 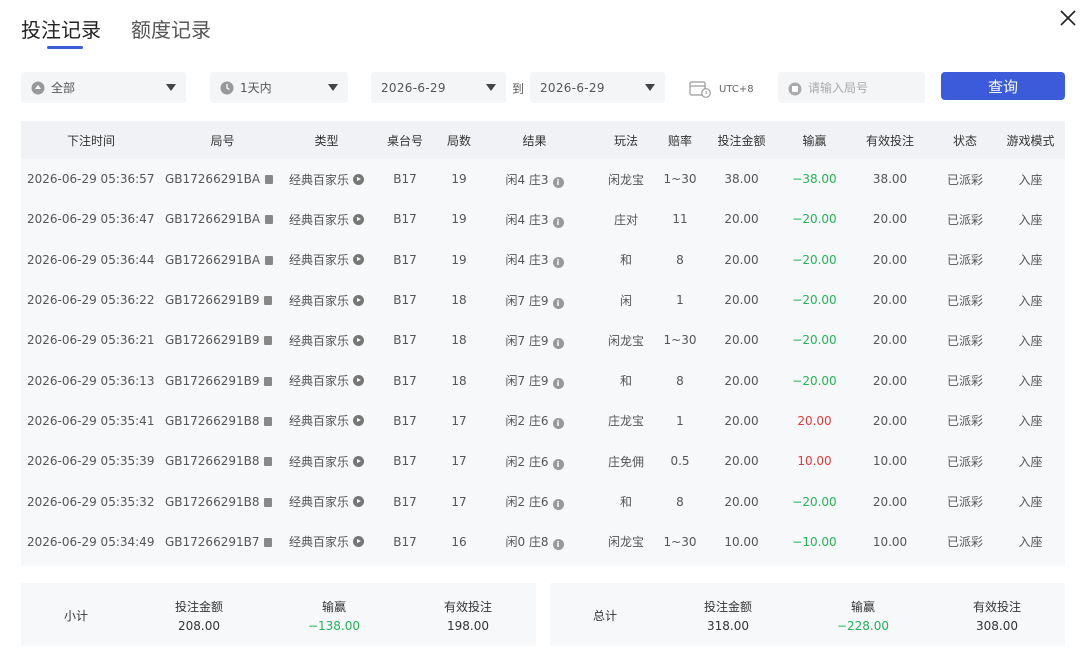 I want to click on round-number-cell-text: GB17266291B8, so click(x=212, y=420).